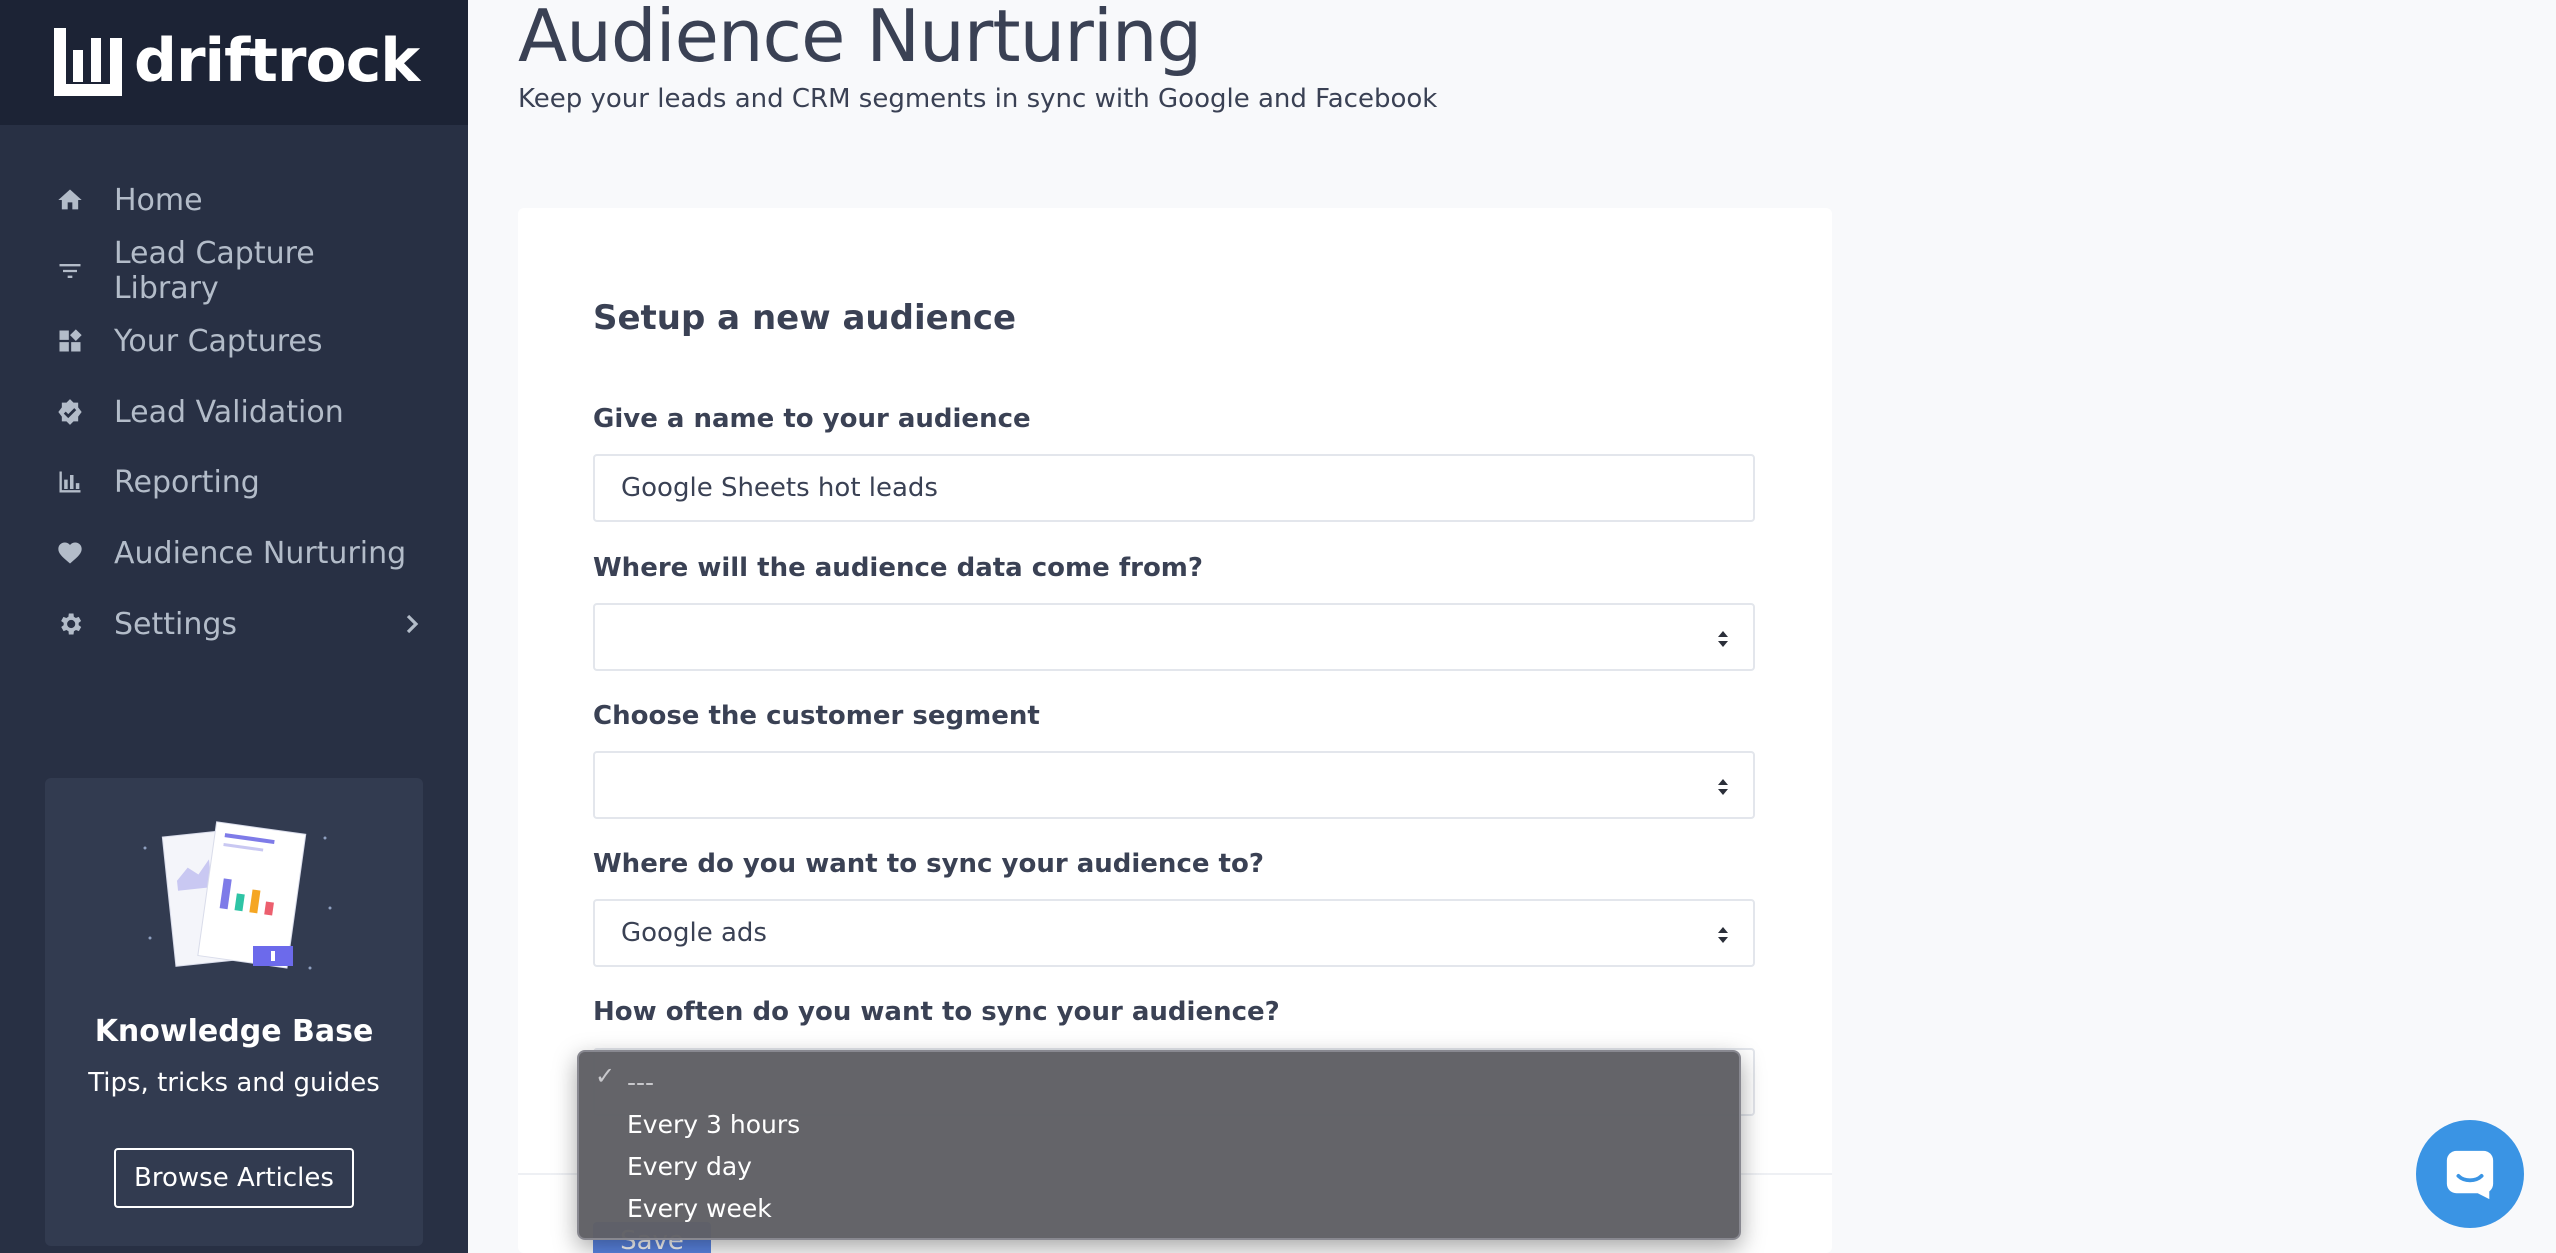 This screenshot has height=1253, width=2556. What do you see at coordinates (1174, 488) in the screenshot?
I see `audience-name-input: Google Sheets hot leads` at bounding box center [1174, 488].